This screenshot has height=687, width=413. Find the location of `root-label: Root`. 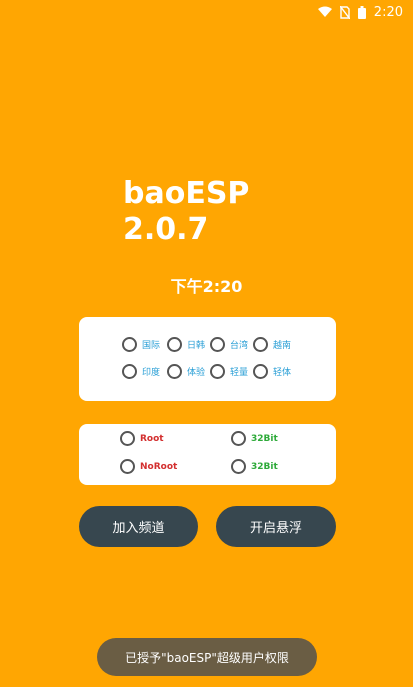

root-label: Root is located at coordinates (152, 438).